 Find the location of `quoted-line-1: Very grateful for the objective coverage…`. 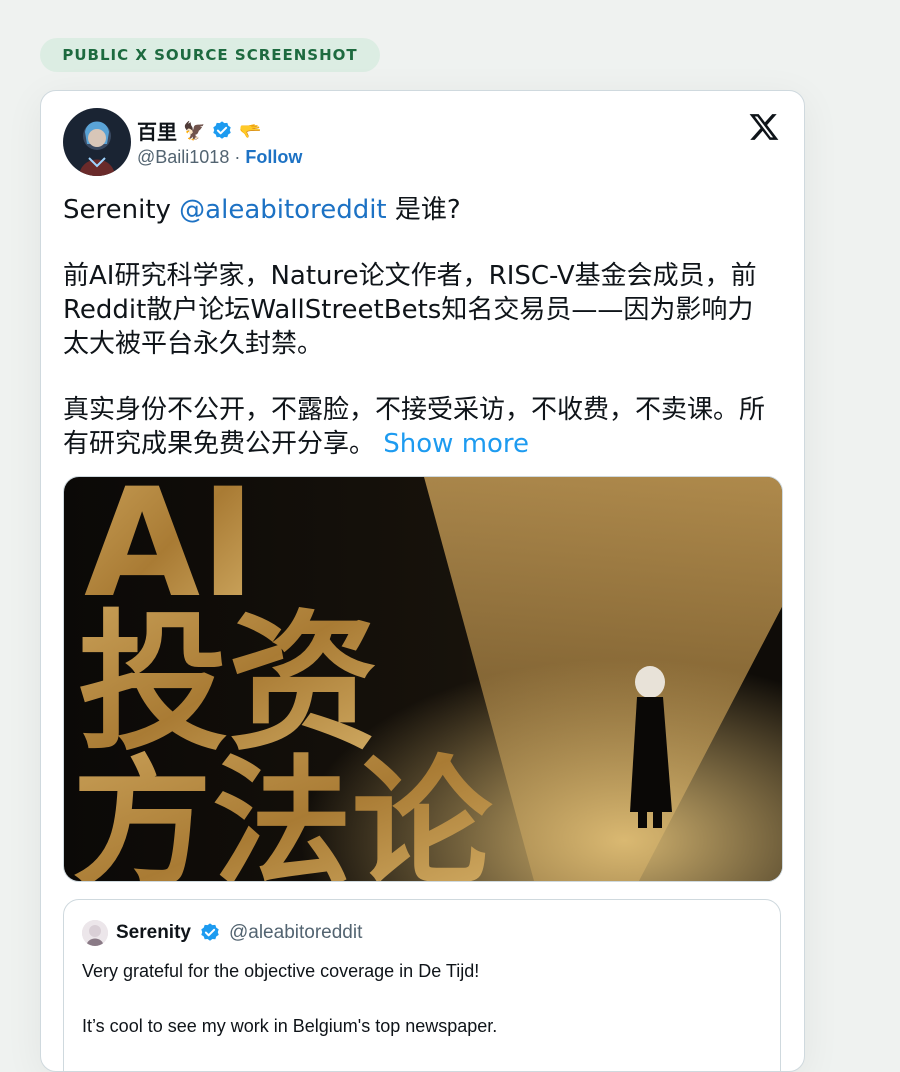

quoted-line-1: Very grateful for the objective coverage… is located at coordinates (281, 971).